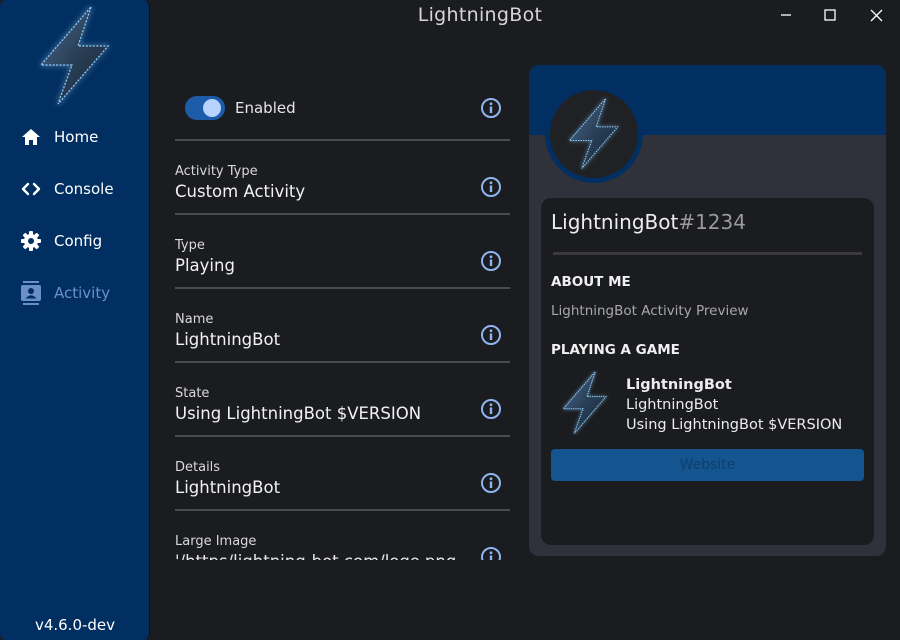 The image size is (900, 640). I want to click on code-icon, so click(31, 189).